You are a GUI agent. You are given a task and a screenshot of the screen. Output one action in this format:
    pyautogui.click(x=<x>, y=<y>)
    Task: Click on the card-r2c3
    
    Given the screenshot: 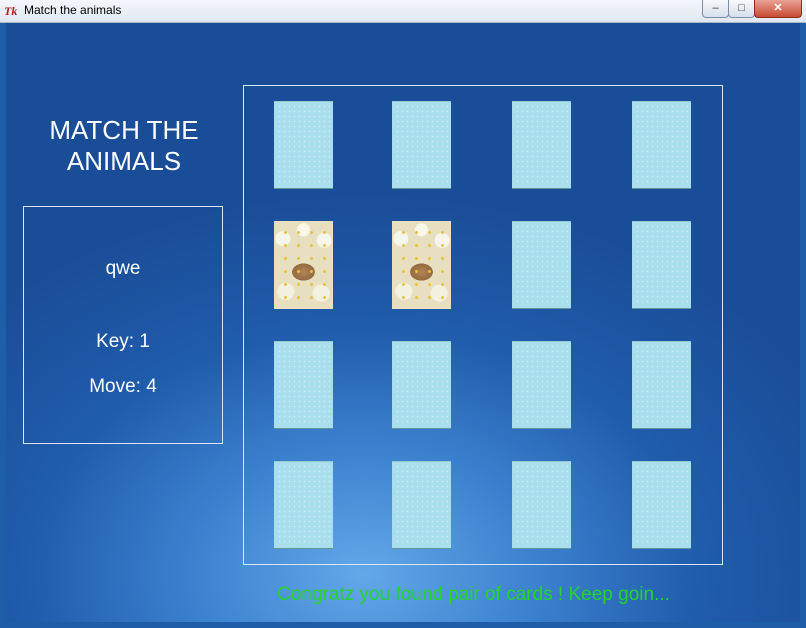 What is the action you would take?
    pyautogui.click(x=541, y=265)
    